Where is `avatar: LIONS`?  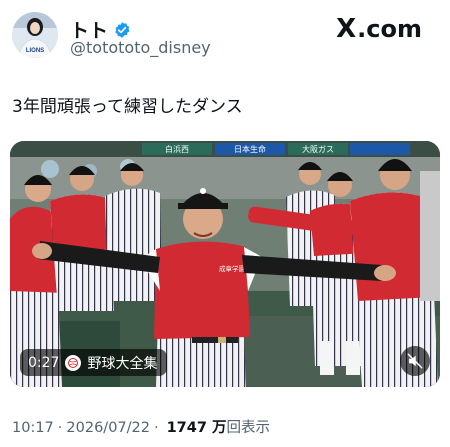 avatar: LIONS is located at coordinates (35, 35).